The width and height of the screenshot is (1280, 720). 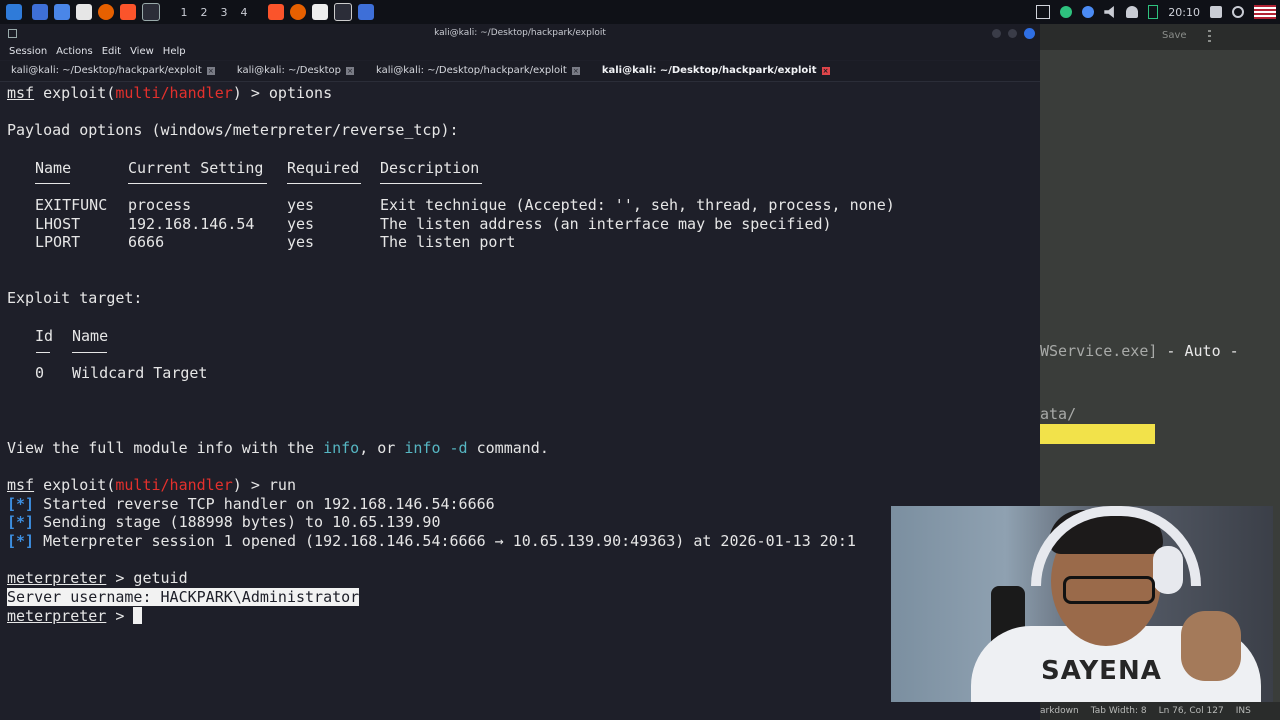 I want to click on menu-actions: Actions, so click(x=74, y=51).